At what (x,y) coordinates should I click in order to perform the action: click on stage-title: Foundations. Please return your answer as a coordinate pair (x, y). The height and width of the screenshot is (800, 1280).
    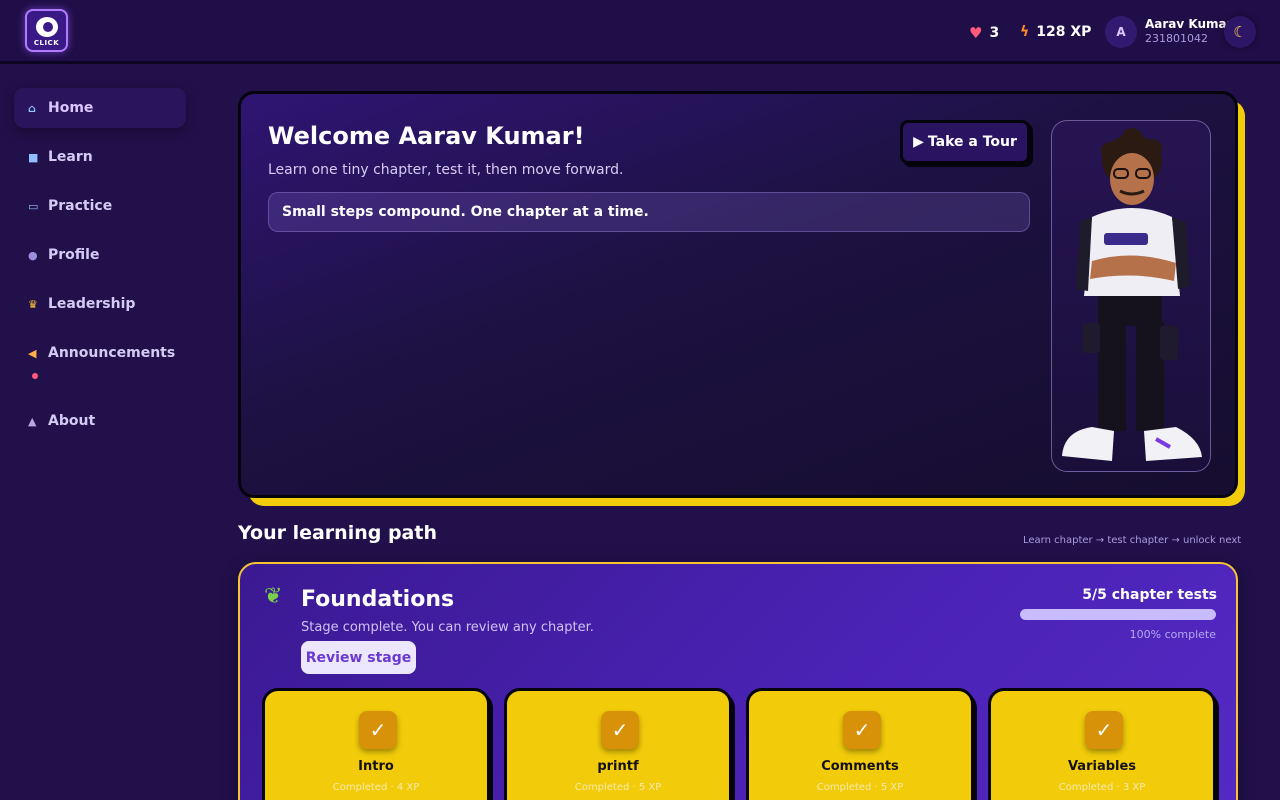
    Looking at the image, I should click on (378, 599).